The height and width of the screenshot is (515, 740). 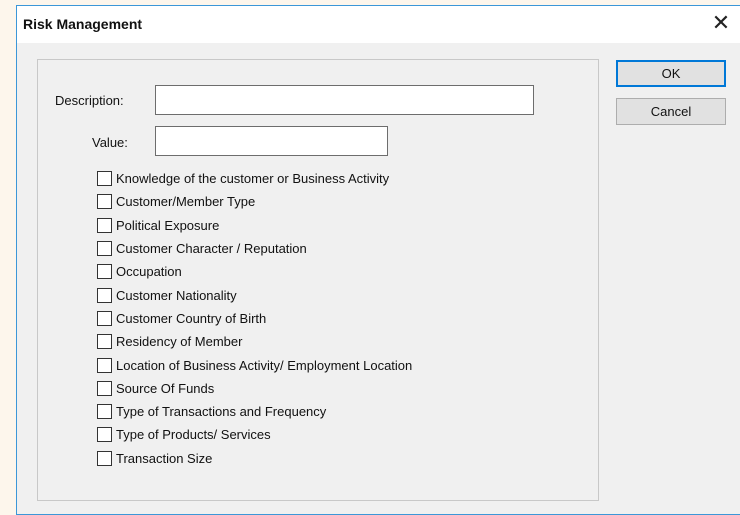 What do you see at coordinates (168, 225) in the screenshot?
I see `checkbox-label: Political Exposure` at bounding box center [168, 225].